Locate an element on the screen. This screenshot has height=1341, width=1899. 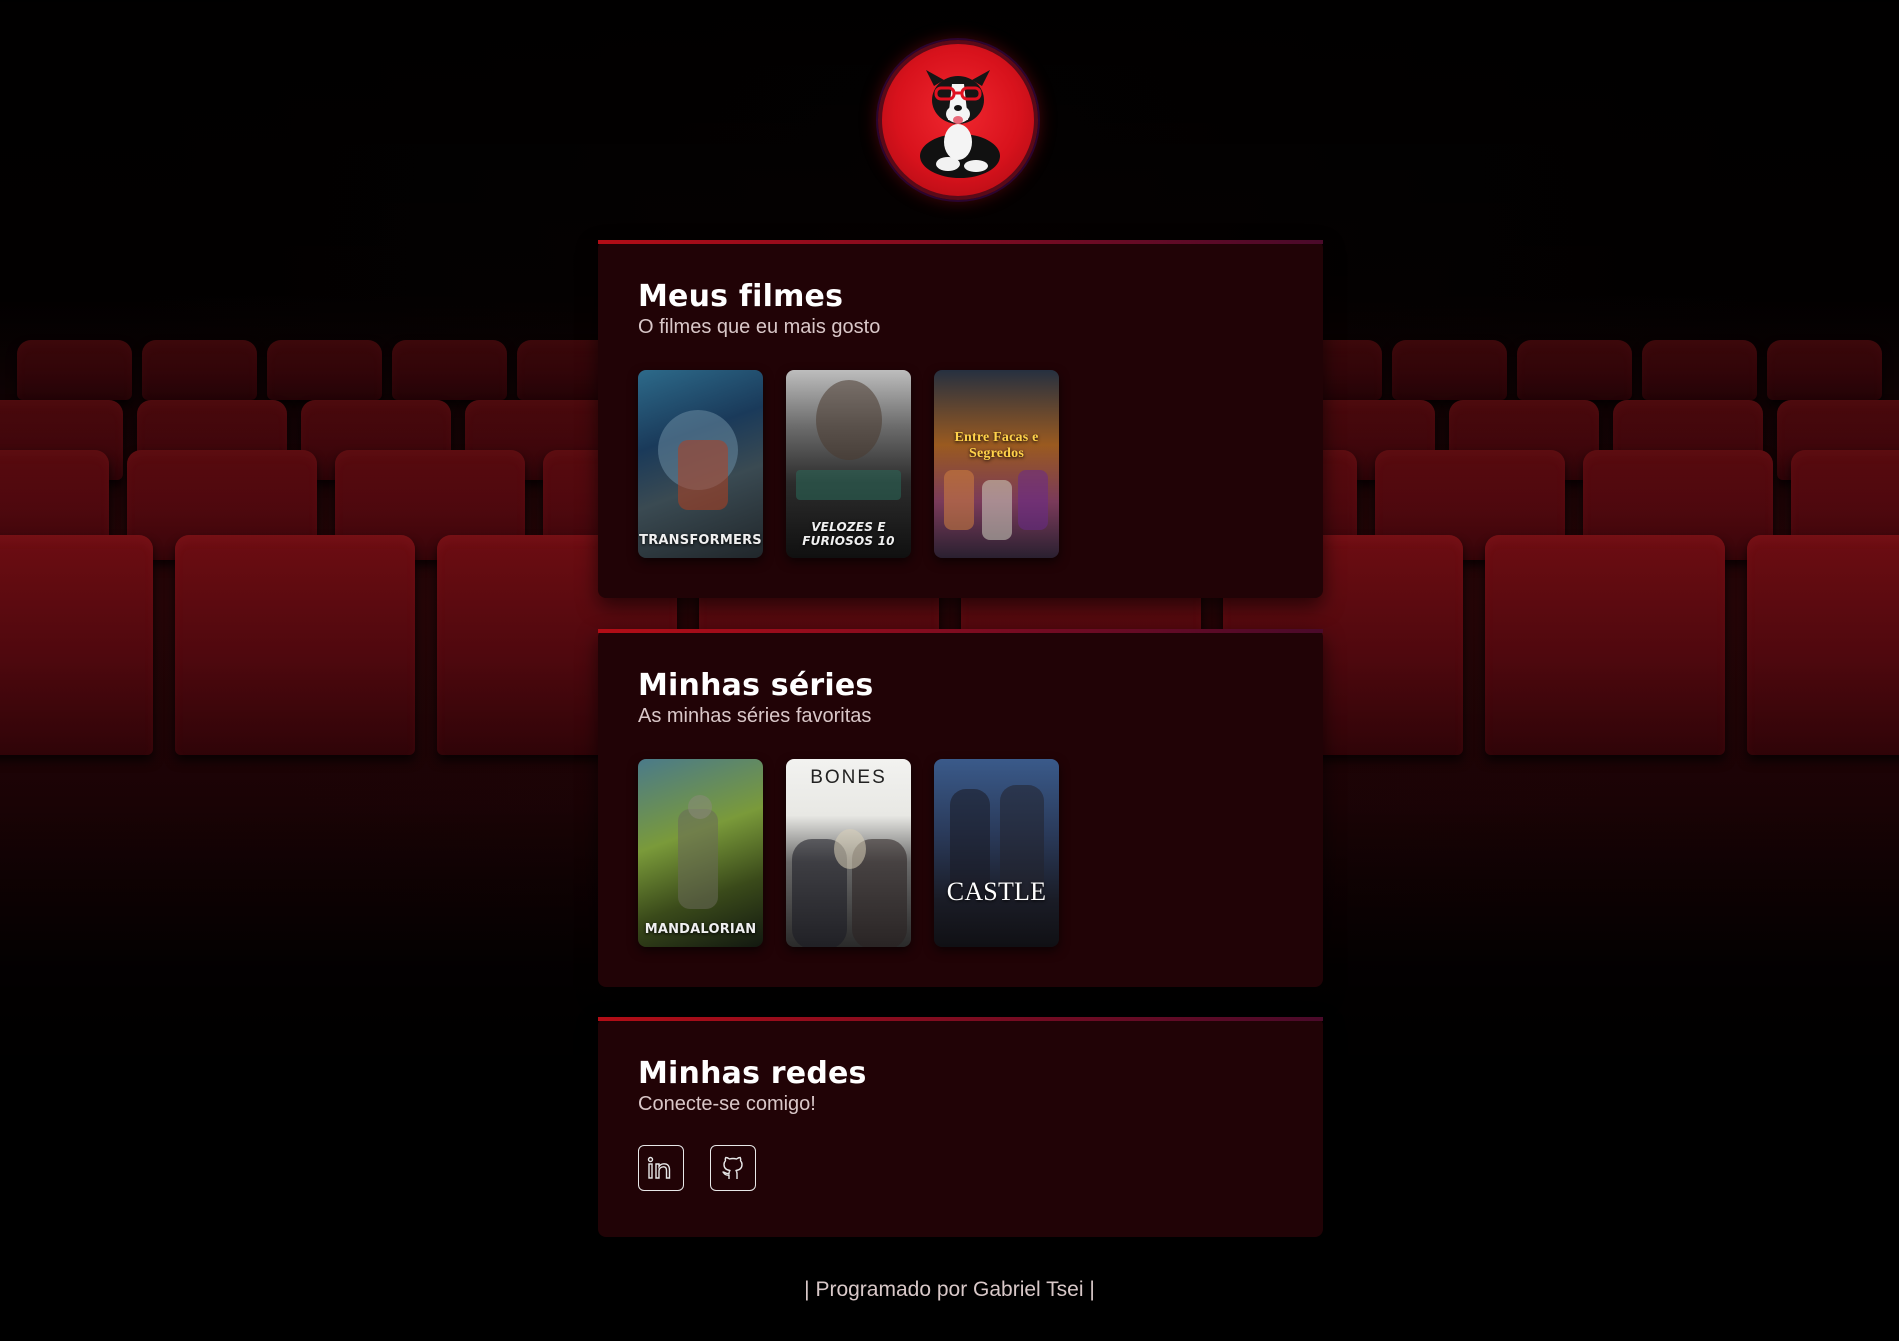
poster-entre-facas: Entre Facas e Segredos is located at coordinates (996, 464).